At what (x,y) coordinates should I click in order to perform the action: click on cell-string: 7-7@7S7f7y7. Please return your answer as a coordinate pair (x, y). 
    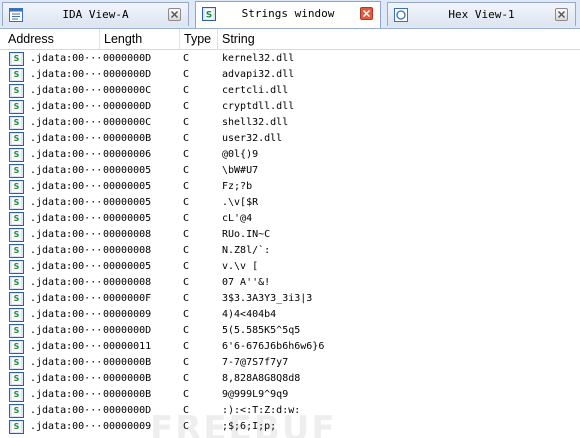
    Looking at the image, I should click on (255, 362).